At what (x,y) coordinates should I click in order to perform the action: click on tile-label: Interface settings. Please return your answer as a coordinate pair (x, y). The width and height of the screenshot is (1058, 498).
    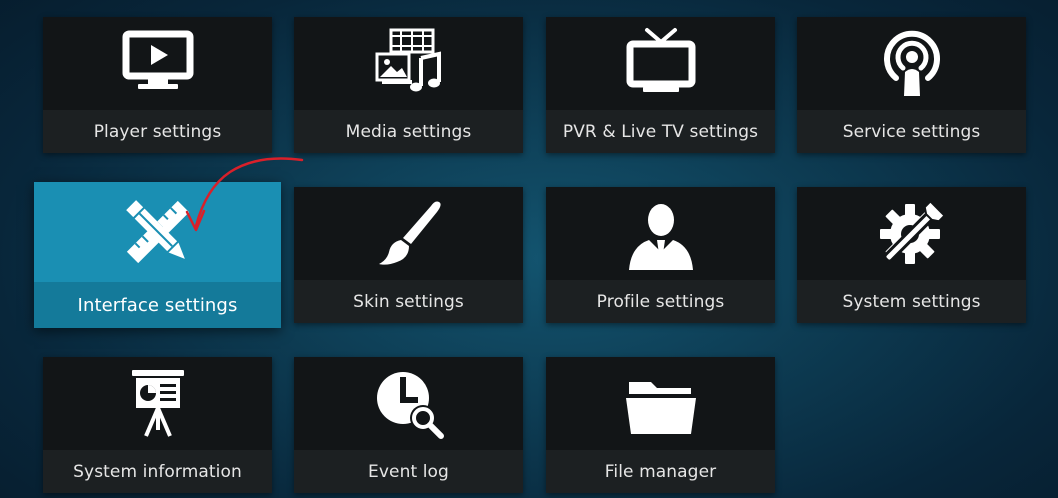
    Looking at the image, I should click on (157, 305).